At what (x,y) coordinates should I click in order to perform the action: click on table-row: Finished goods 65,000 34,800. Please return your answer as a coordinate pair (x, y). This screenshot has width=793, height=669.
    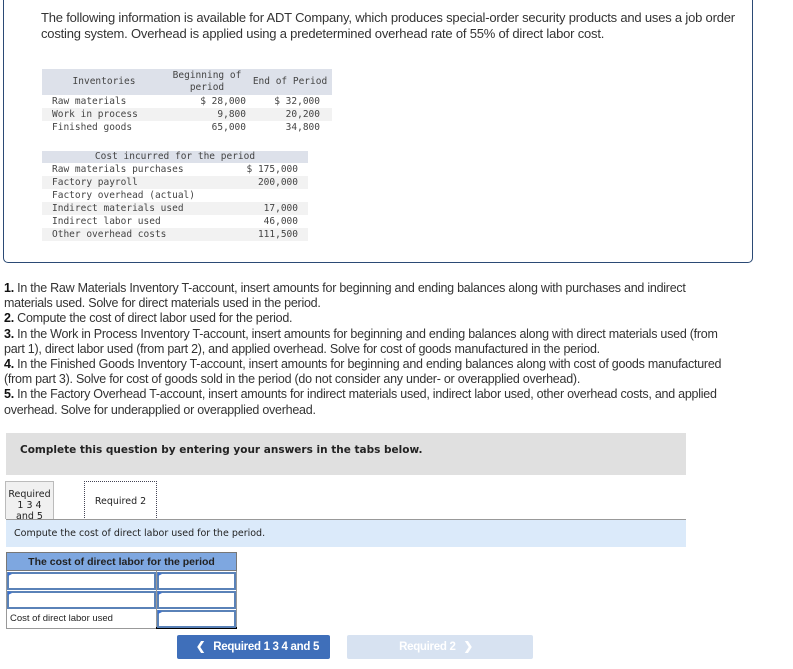
    Looking at the image, I should click on (187, 127).